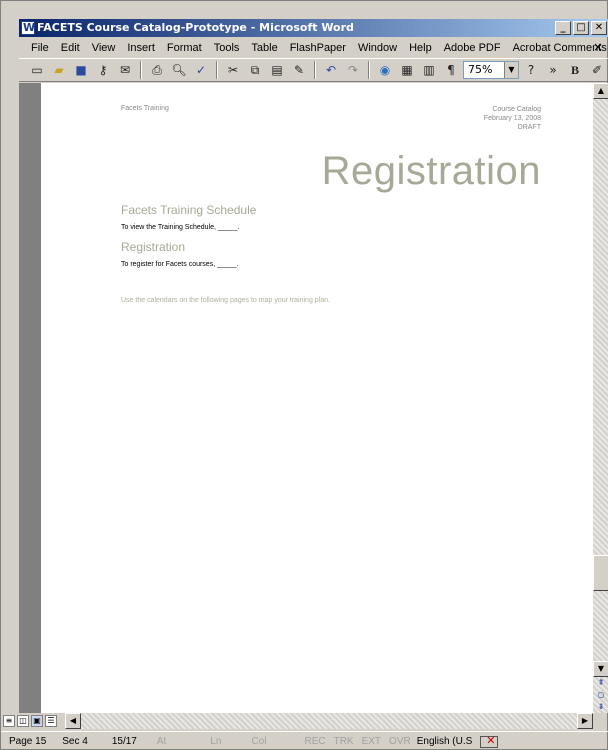  What do you see at coordinates (451, 70) in the screenshot?
I see `show-hide-icon: ¶` at bounding box center [451, 70].